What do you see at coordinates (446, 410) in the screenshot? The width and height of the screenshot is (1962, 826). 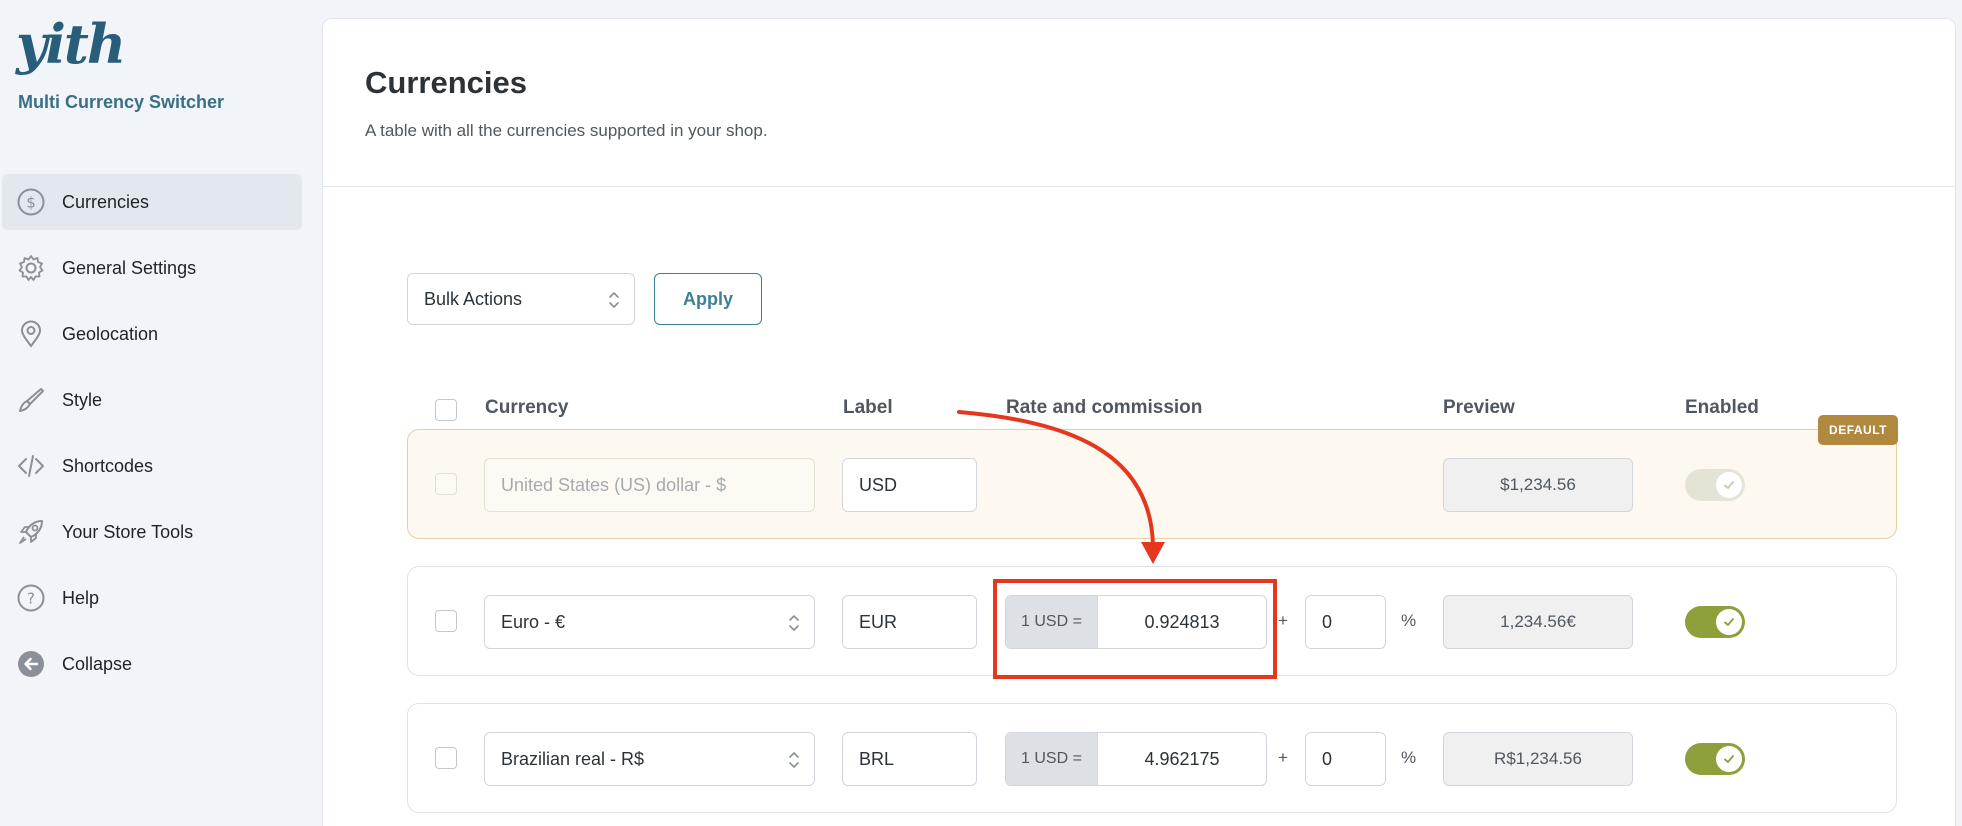 I see `select-all-checkbox` at bounding box center [446, 410].